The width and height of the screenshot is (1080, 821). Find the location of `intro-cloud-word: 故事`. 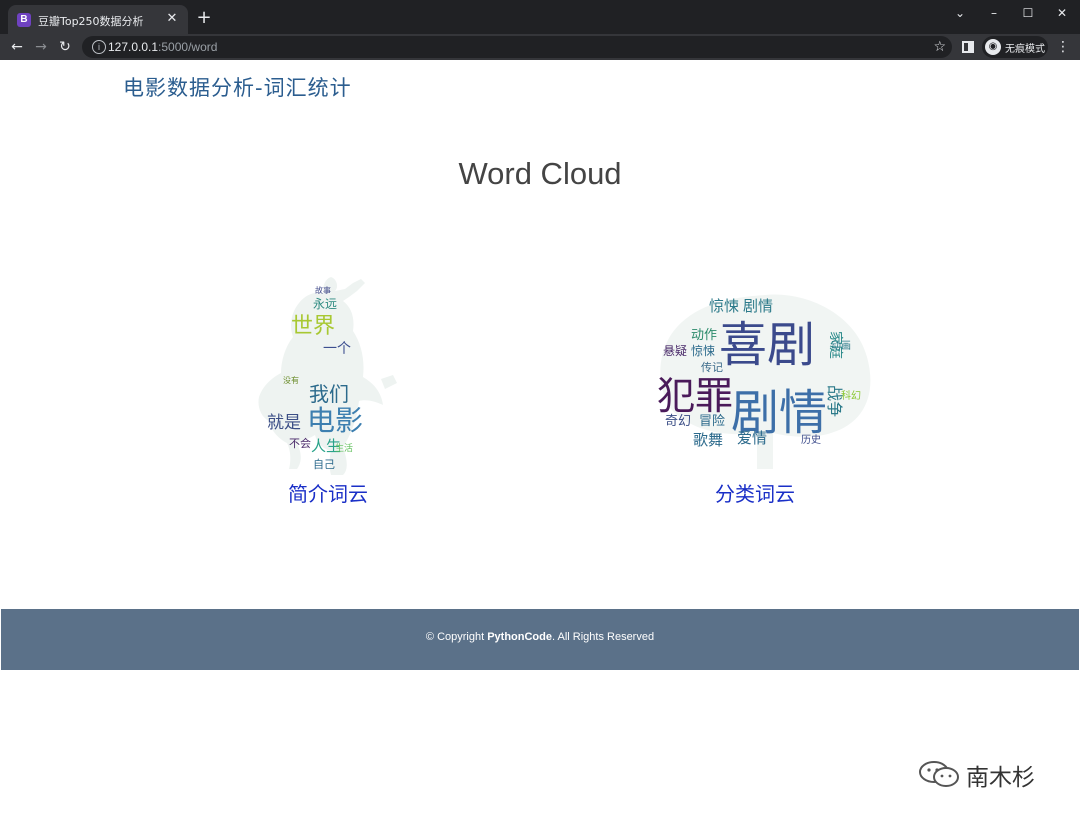

intro-cloud-word: 故事 is located at coordinates (323, 290).